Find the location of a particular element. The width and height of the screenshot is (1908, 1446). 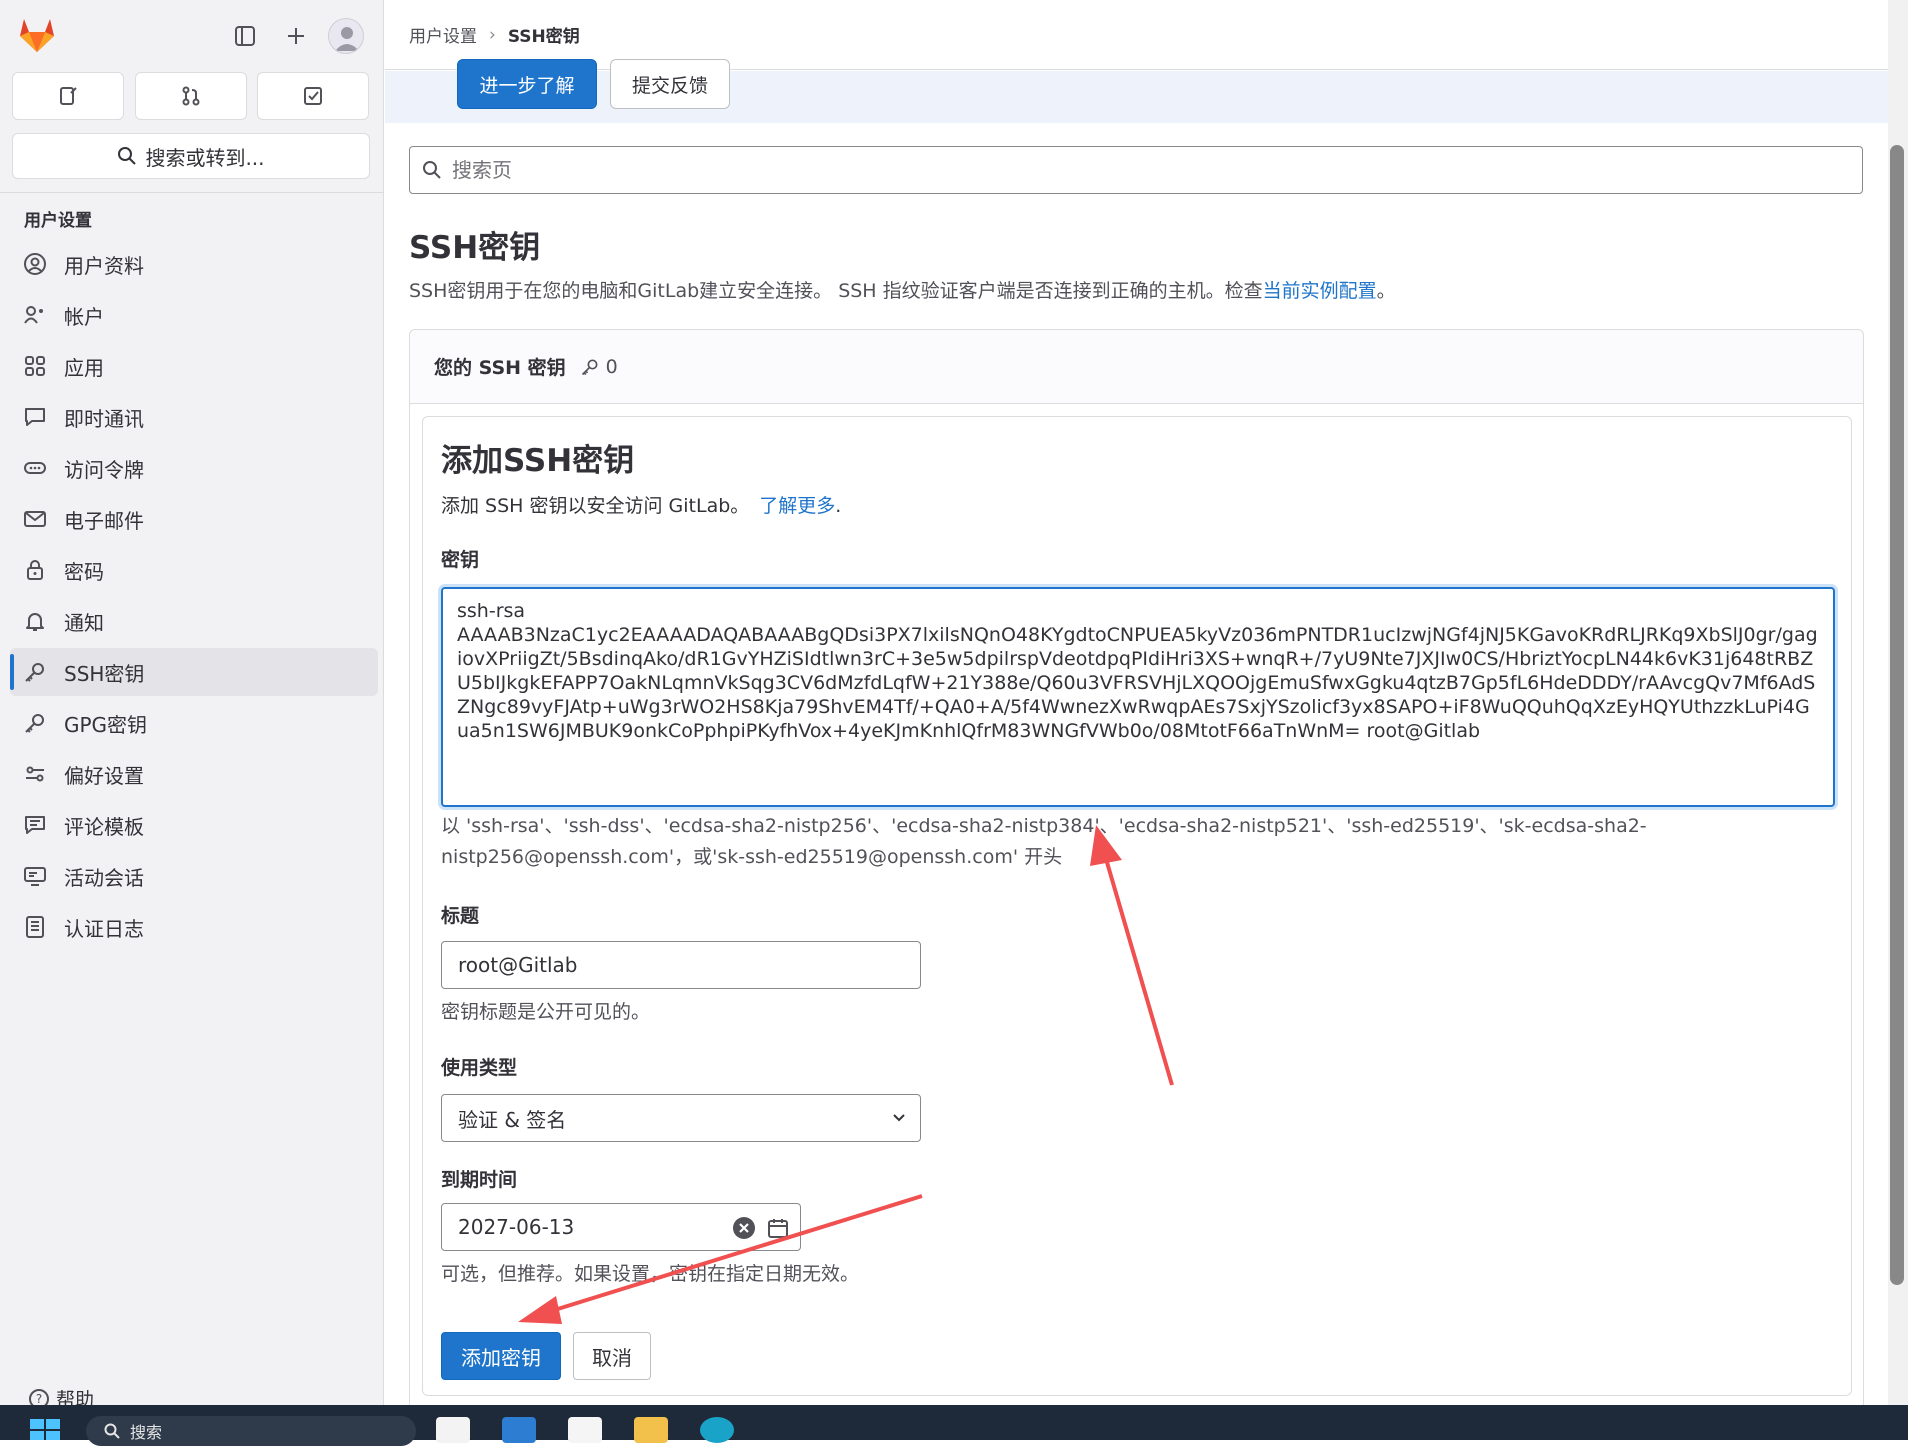

usage-type-select: 验证 & 签名 is located at coordinates (681, 1118).